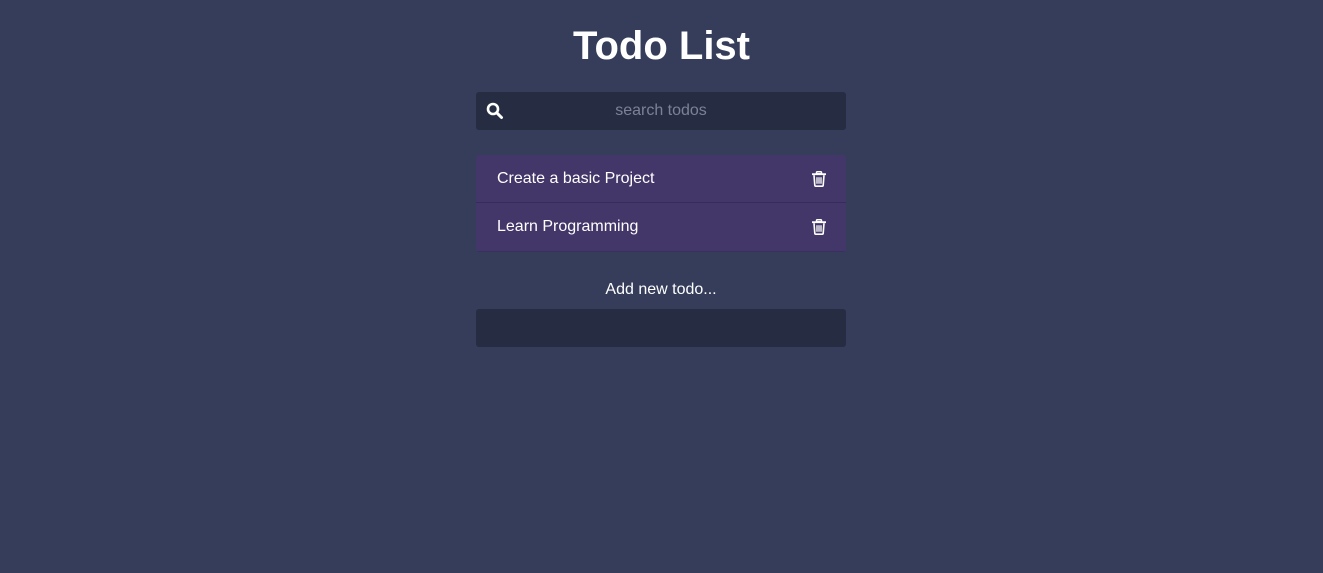  Describe the element at coordinates (661, 46) in the screenshot. I see `page-title: Todo List` at that location.